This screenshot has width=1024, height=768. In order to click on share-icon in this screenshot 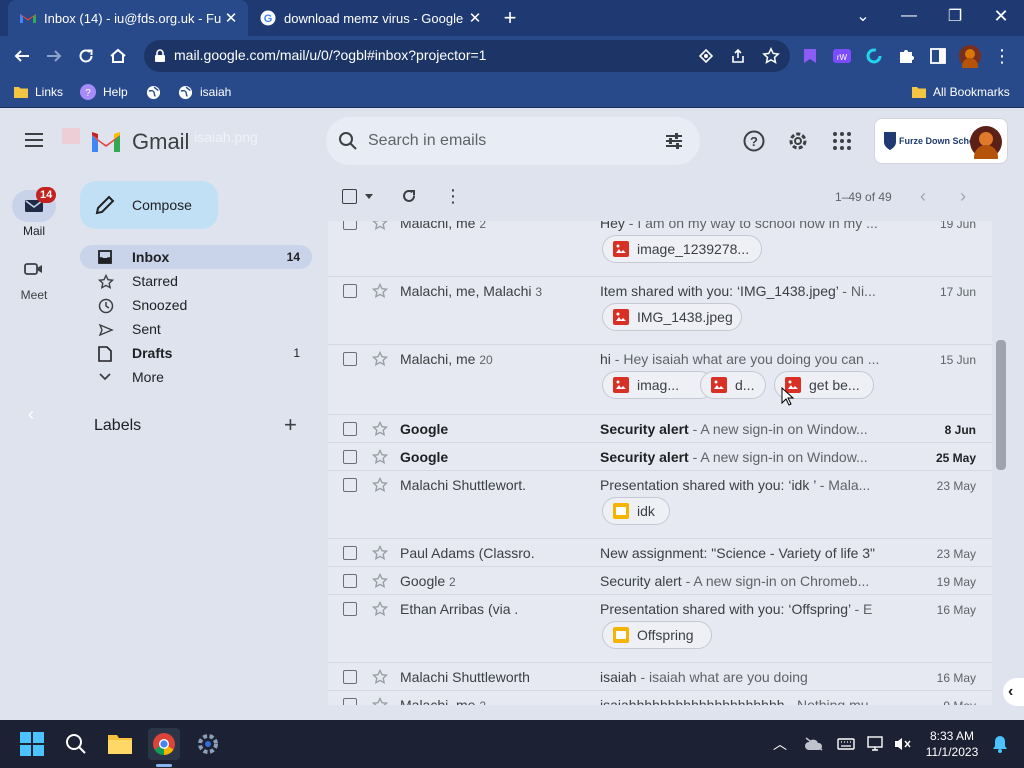, I will do `click(738, 56)`.